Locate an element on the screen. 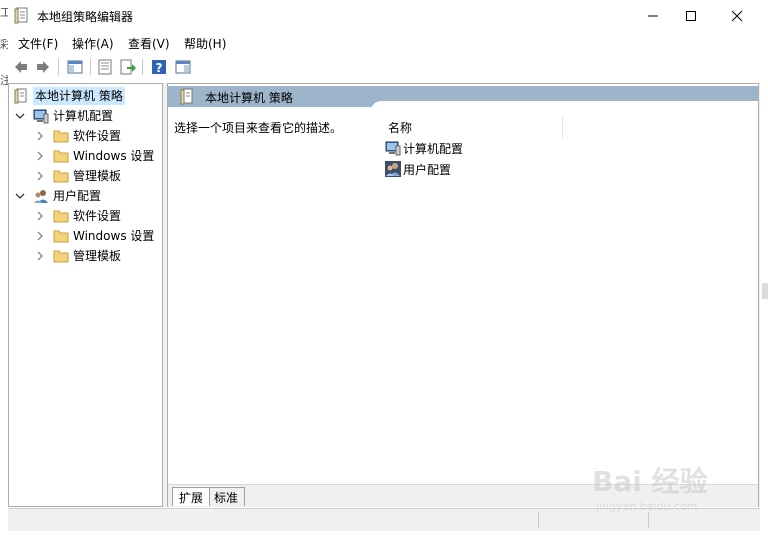 Image resolution: width=768 pixels, height=537 pixels. tree-item-user-config: 用户配置 is located at coordinates (58, 196).